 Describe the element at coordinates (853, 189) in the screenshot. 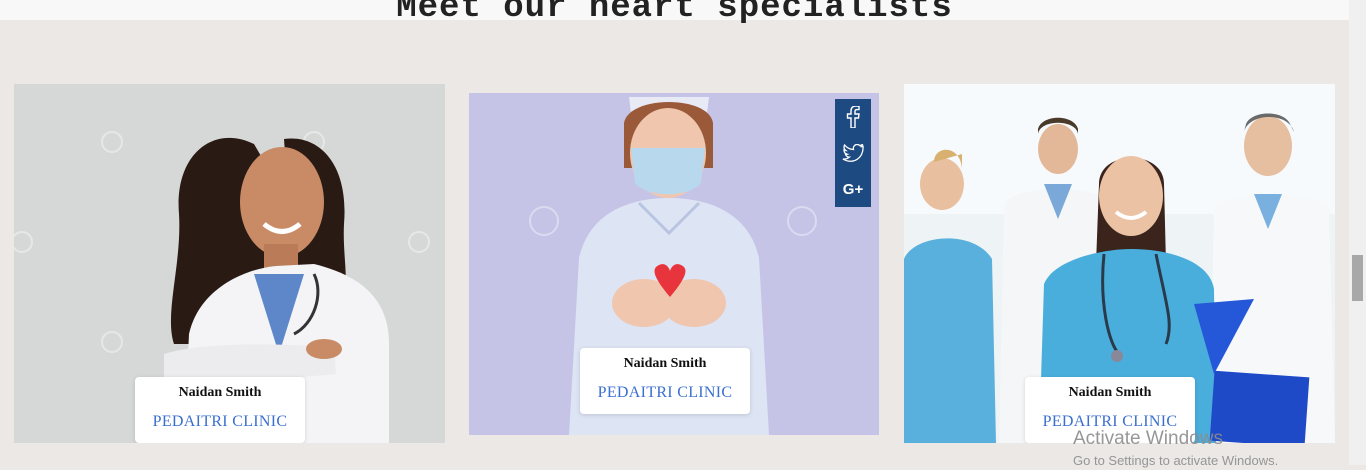

I see `google-plus-icon: G+` at that location.